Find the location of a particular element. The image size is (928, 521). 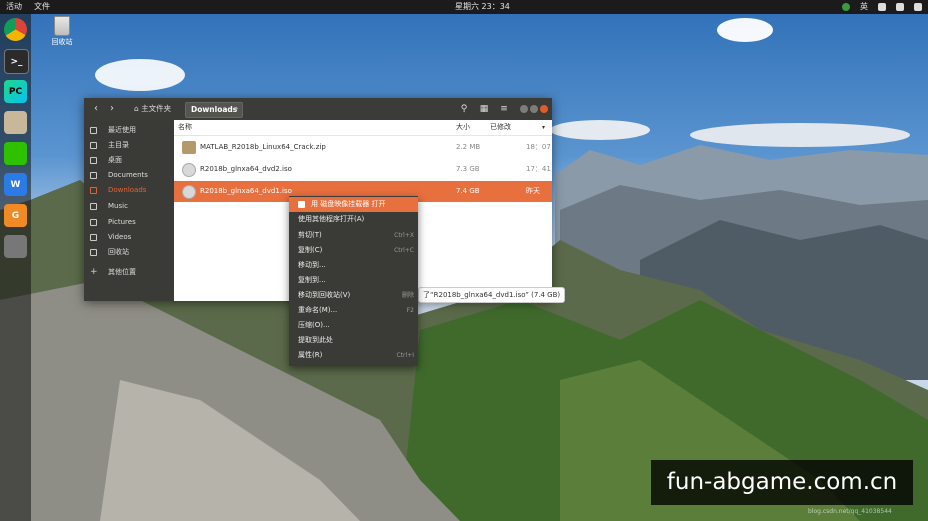

header-bar: ‹ › ⌂ 主文件夹 Downloads › ⚲ ▦ ≡ is located at coordinates (318, 109).